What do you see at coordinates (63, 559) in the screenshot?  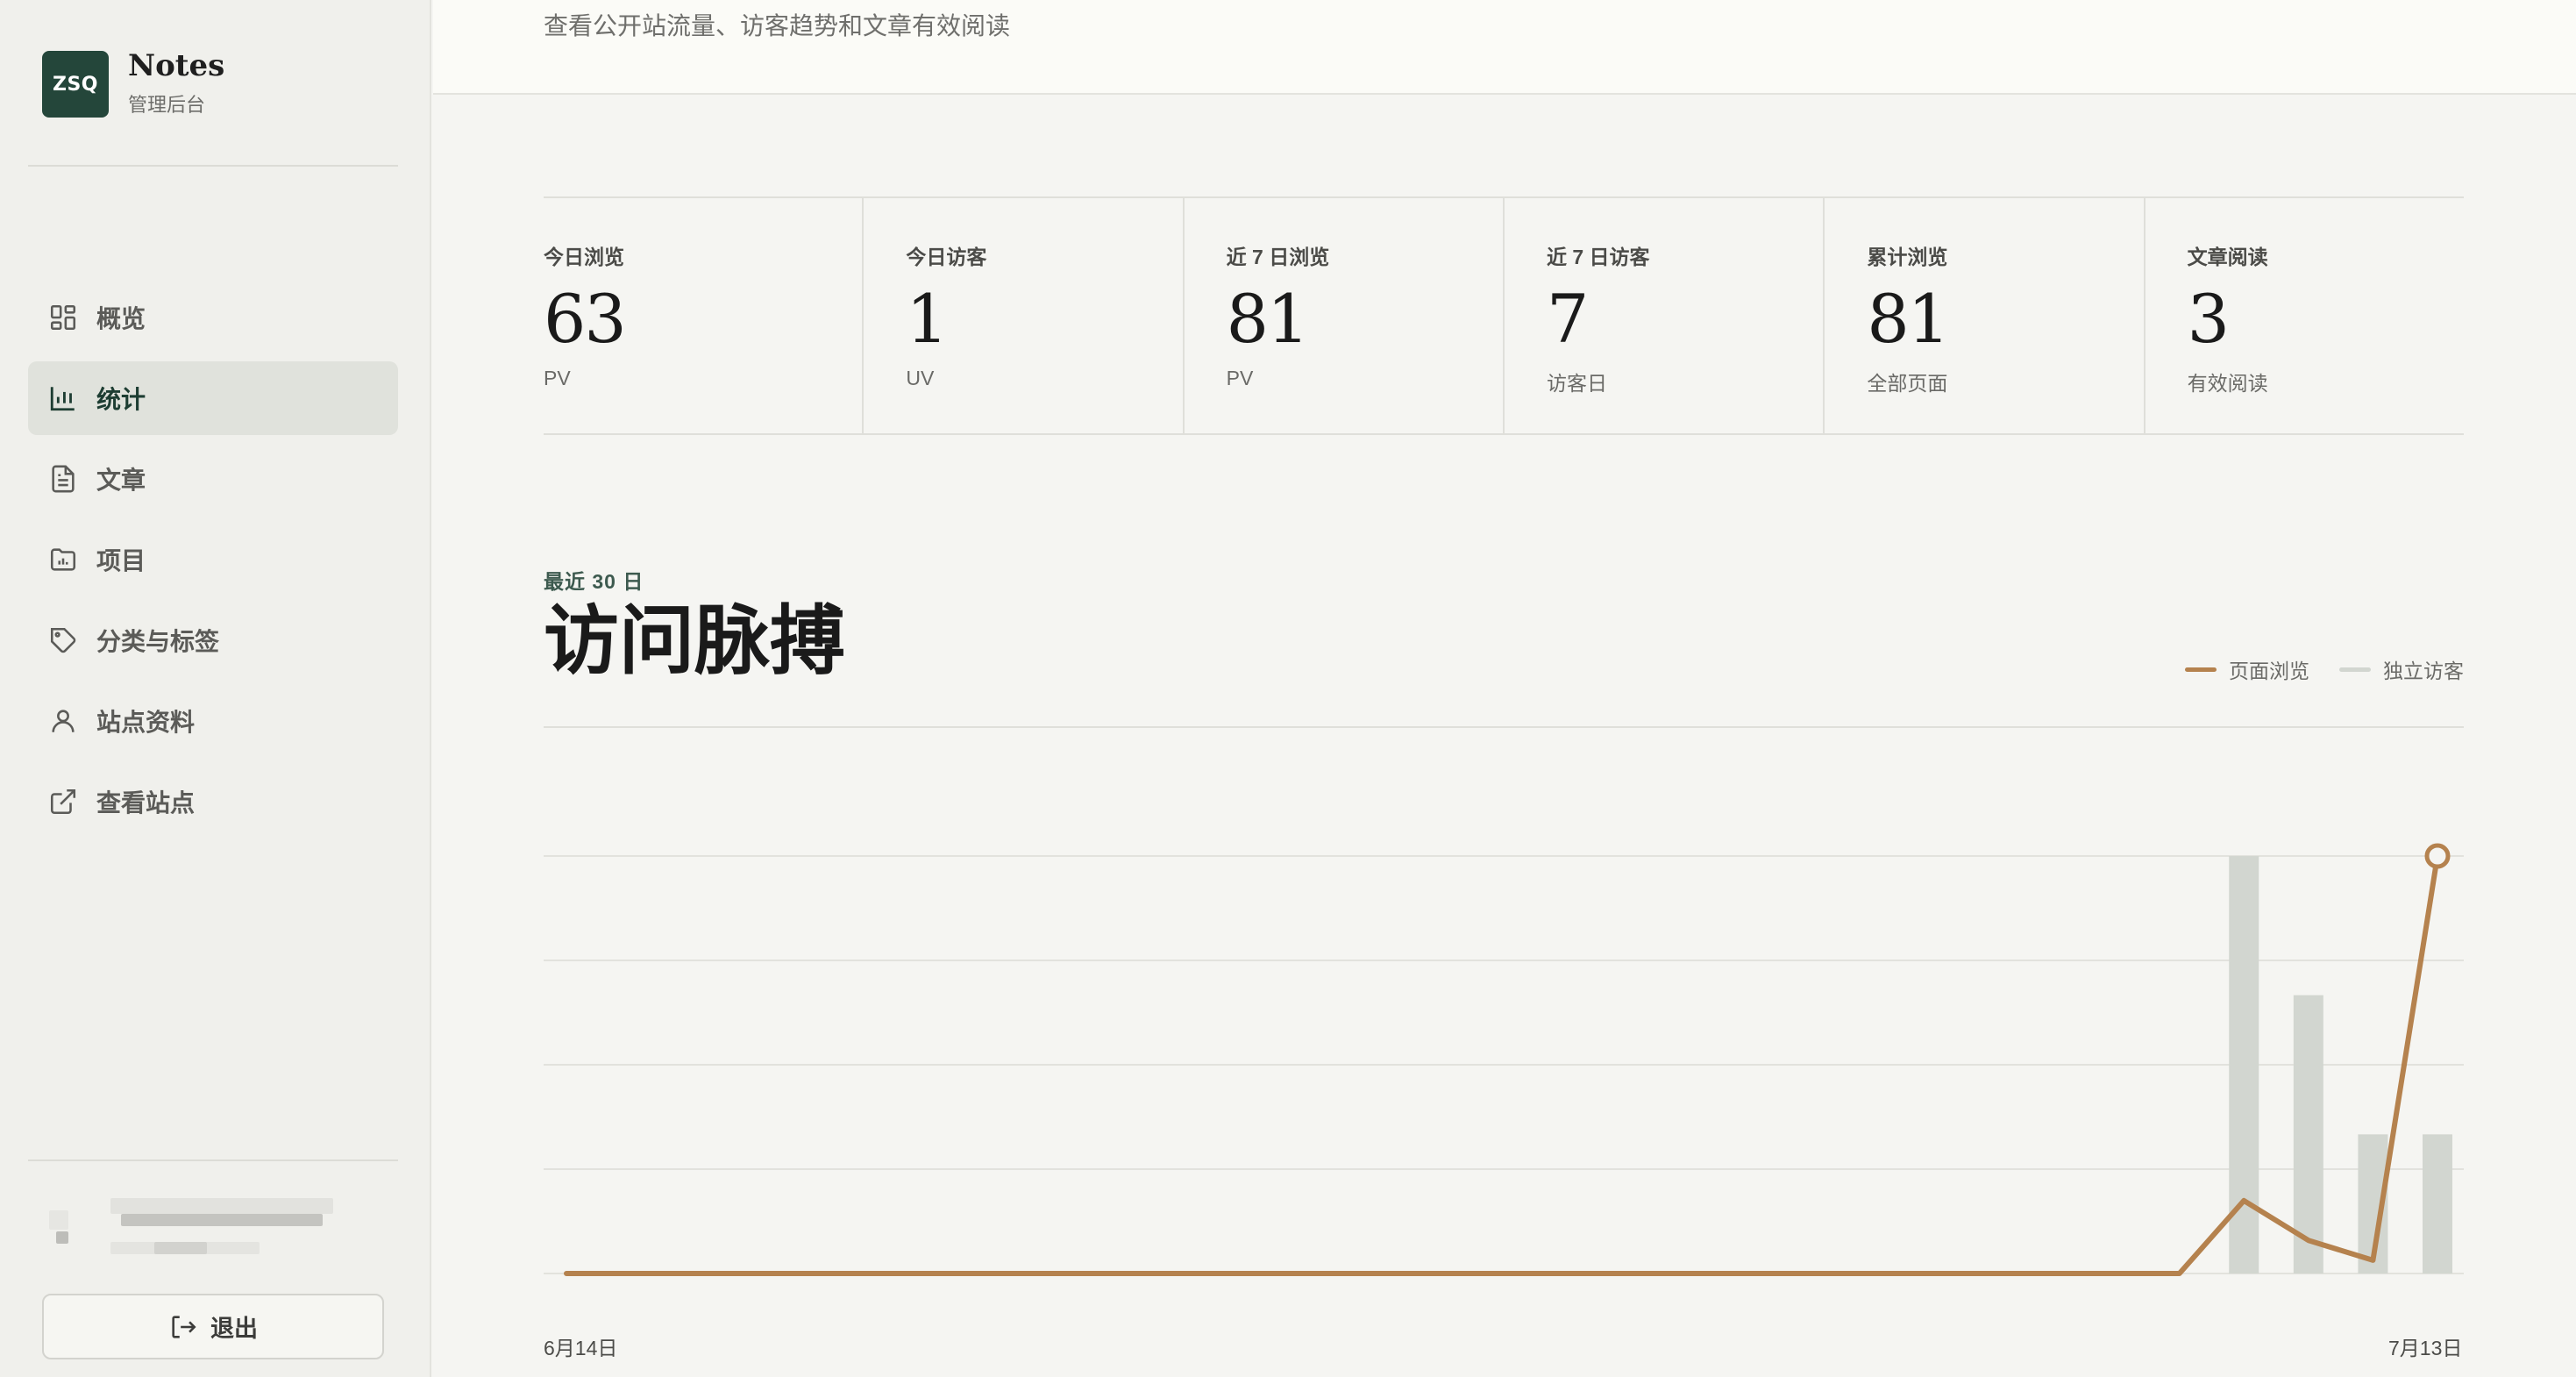 I see `folder-icon` at bounding box center [63, 559].